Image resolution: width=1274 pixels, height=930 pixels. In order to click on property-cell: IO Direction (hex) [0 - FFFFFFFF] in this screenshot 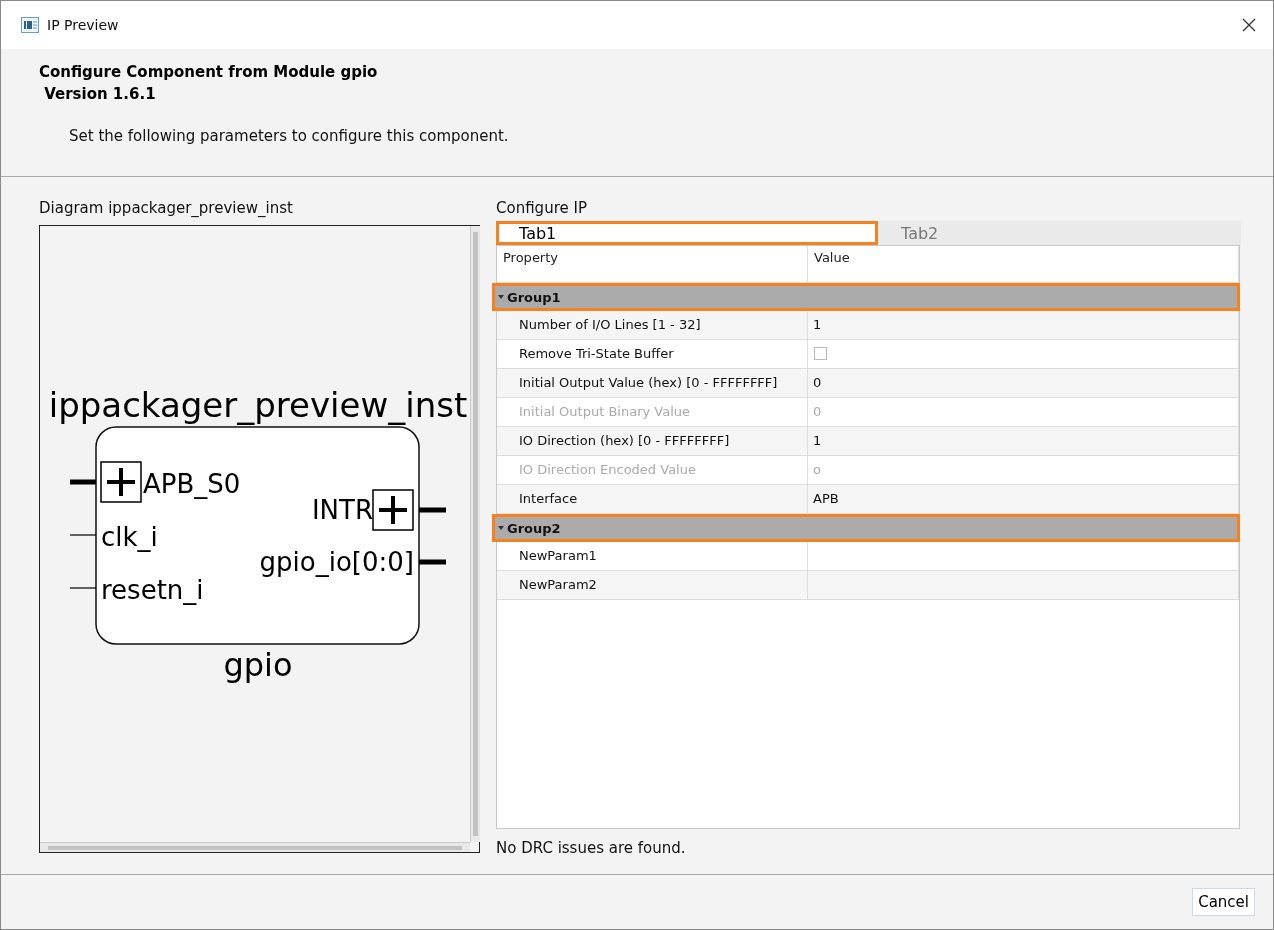, I will do `click(652, 441)`.